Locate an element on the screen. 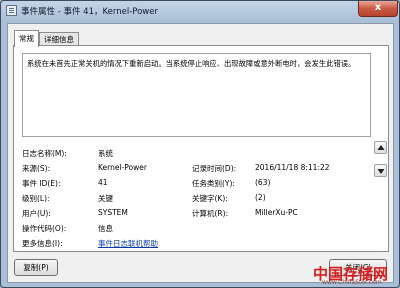 This screenshot has width=400, height=288. arrow-down-icon is located at coordinates (381, 171).